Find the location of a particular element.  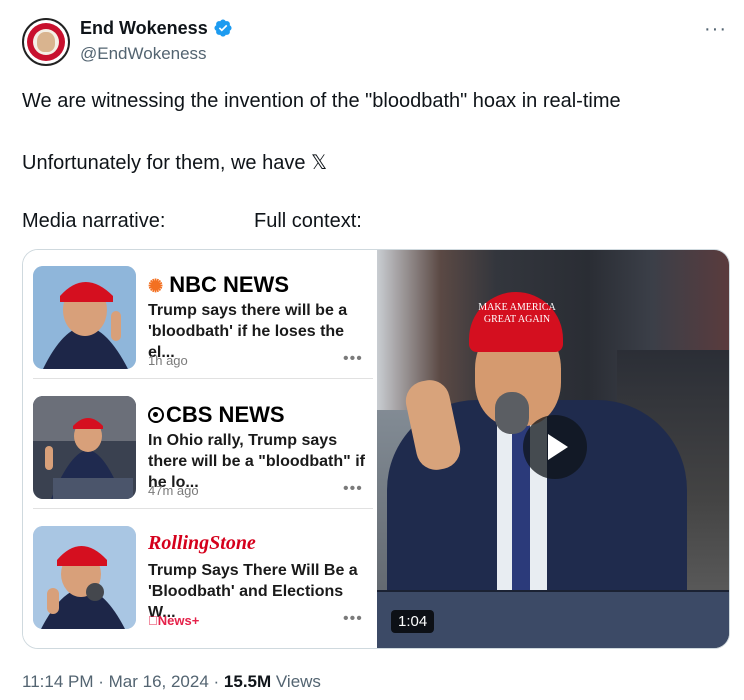

video-microphone is located at coordinates (512, 413).